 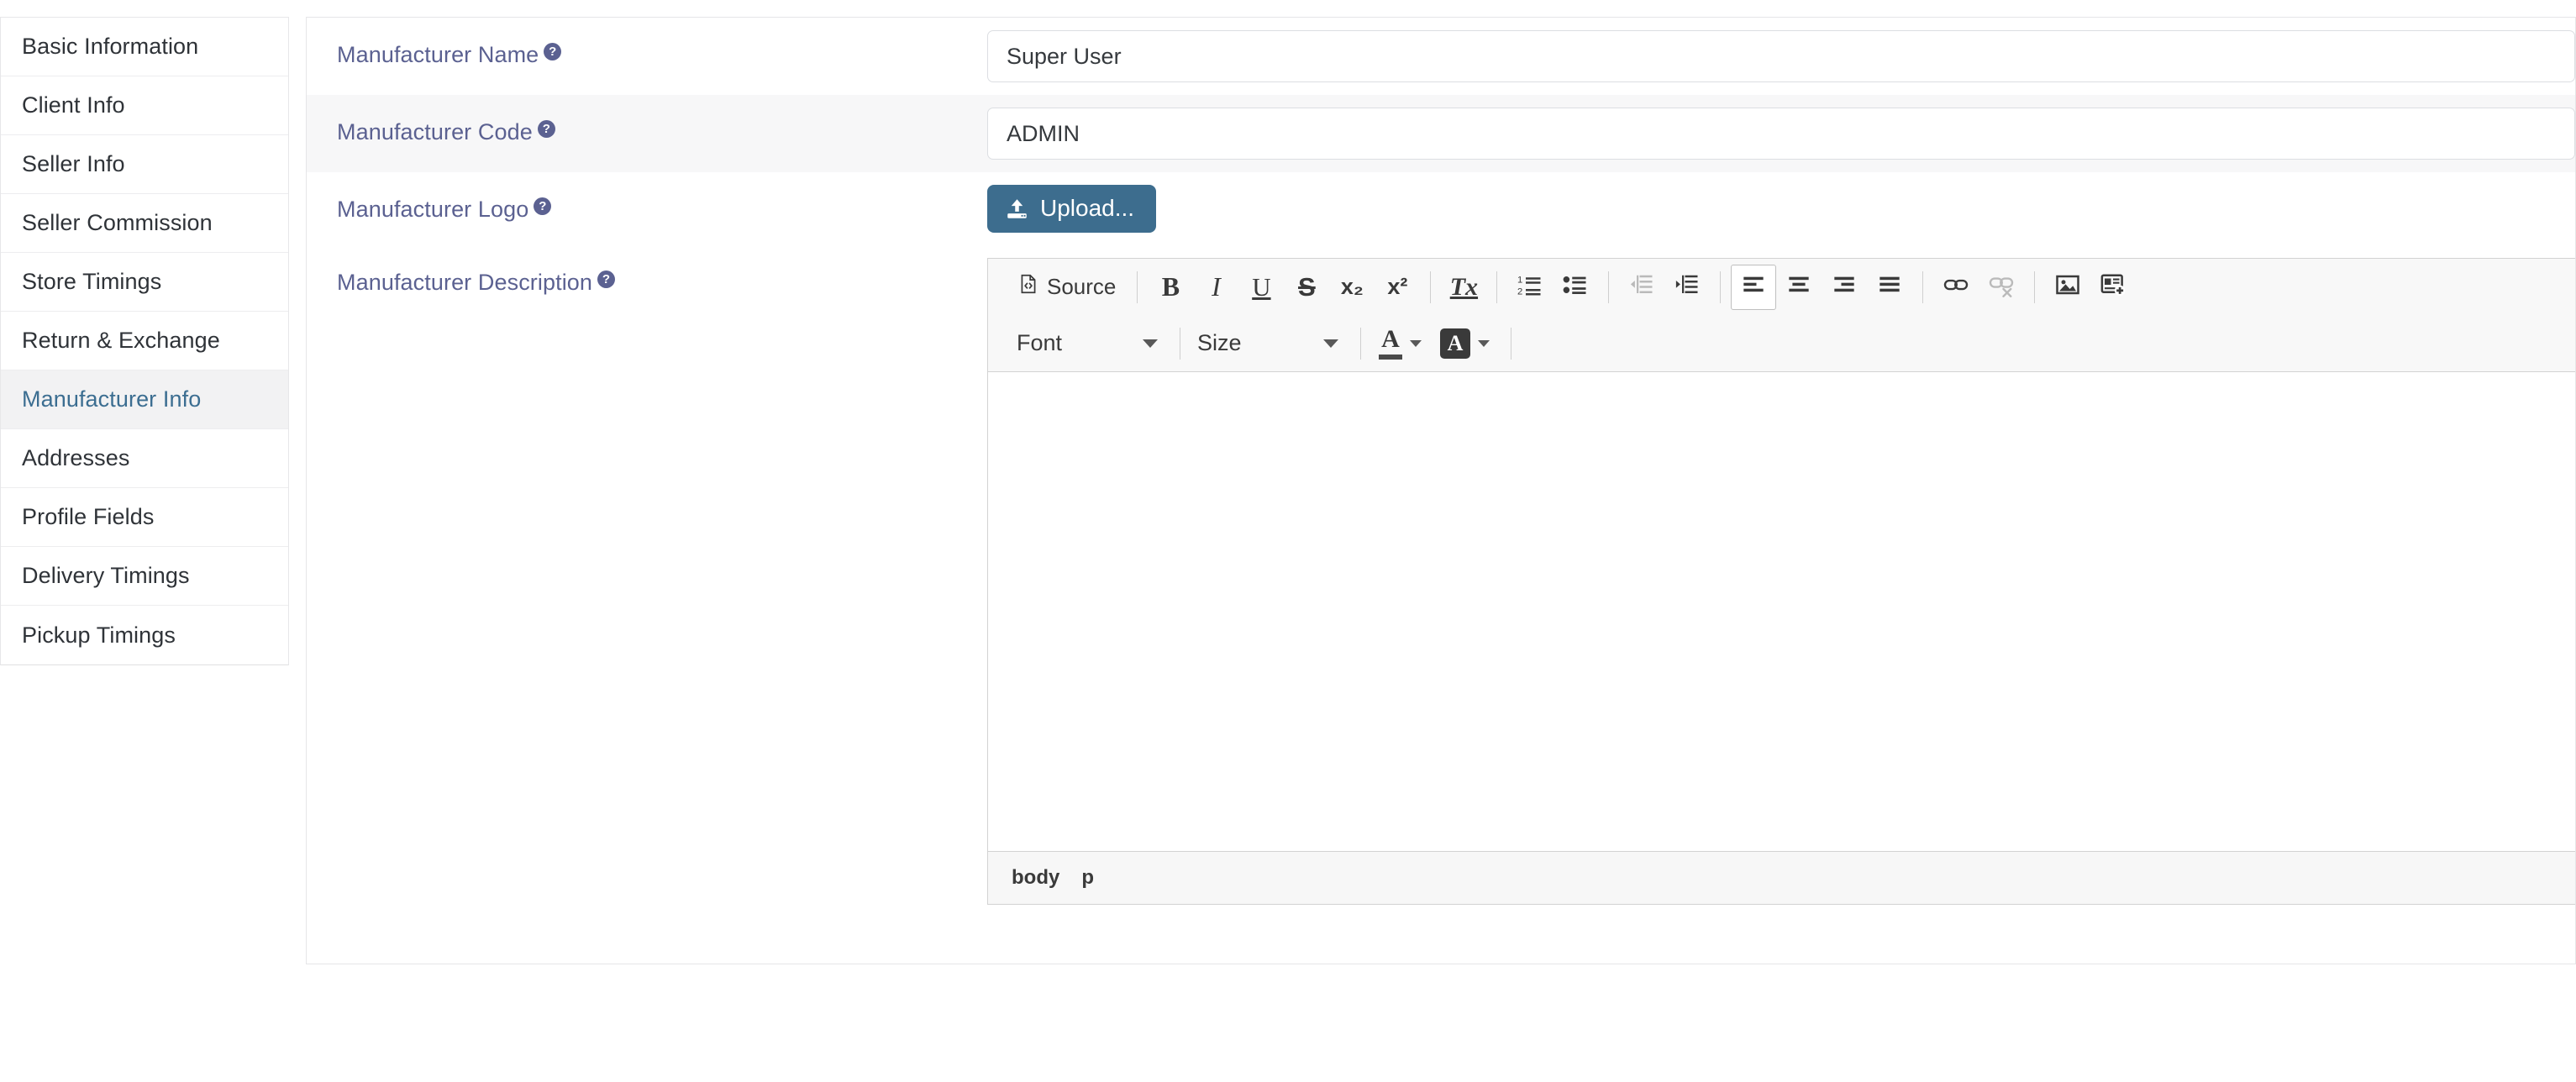 I want to click on superscript-icon: x², so click(x=1397, y=286).